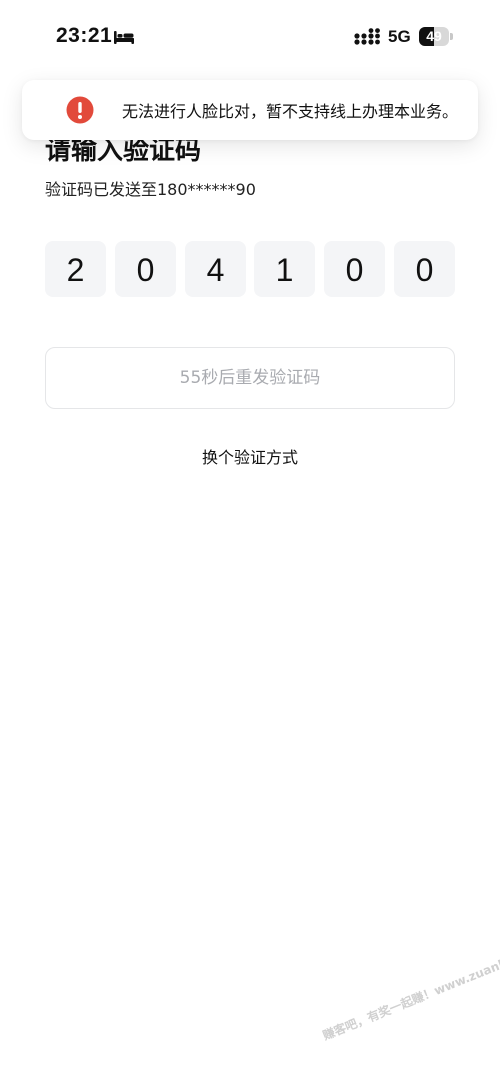 This screenshot has height=1087, width=500. I want to click on sent-to-phone-text: 验证码已发送至180******90, so click(150, 189).